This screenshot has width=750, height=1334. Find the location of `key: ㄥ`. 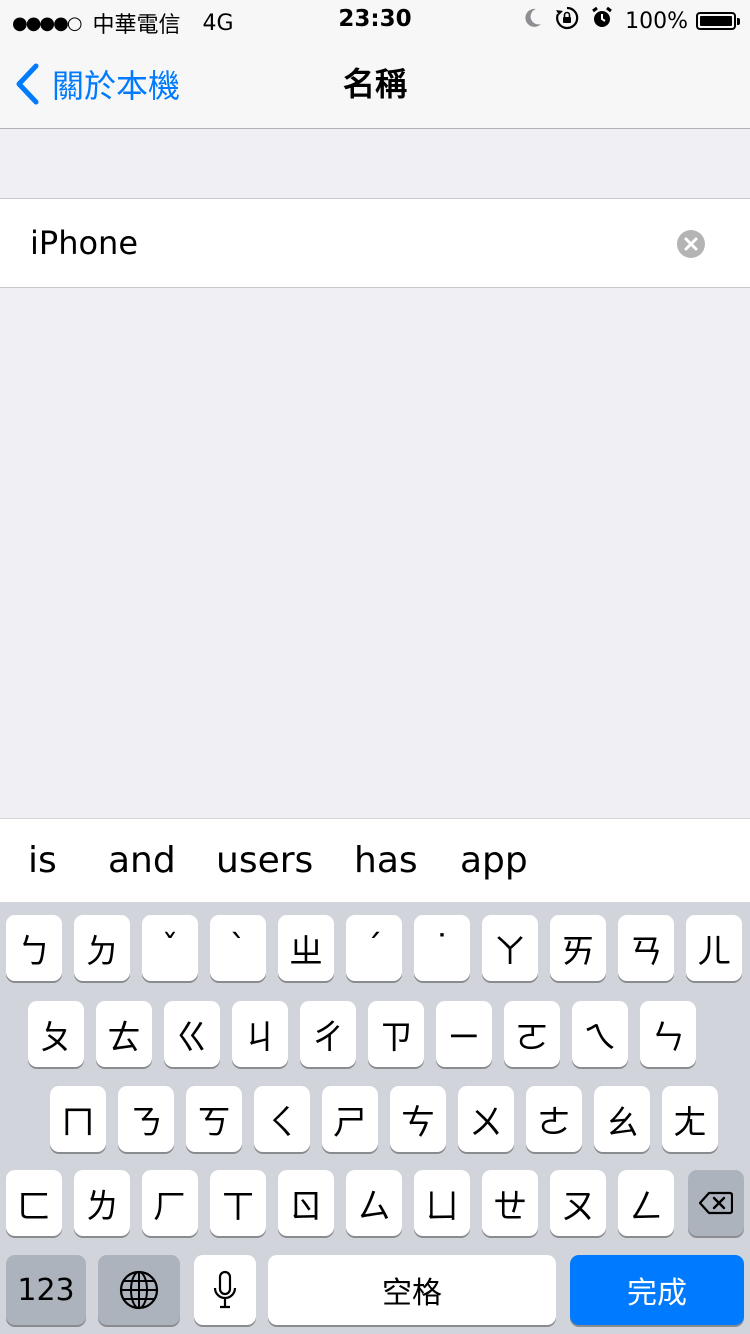

key: ㄥ is located at coordinates (646, 1203).